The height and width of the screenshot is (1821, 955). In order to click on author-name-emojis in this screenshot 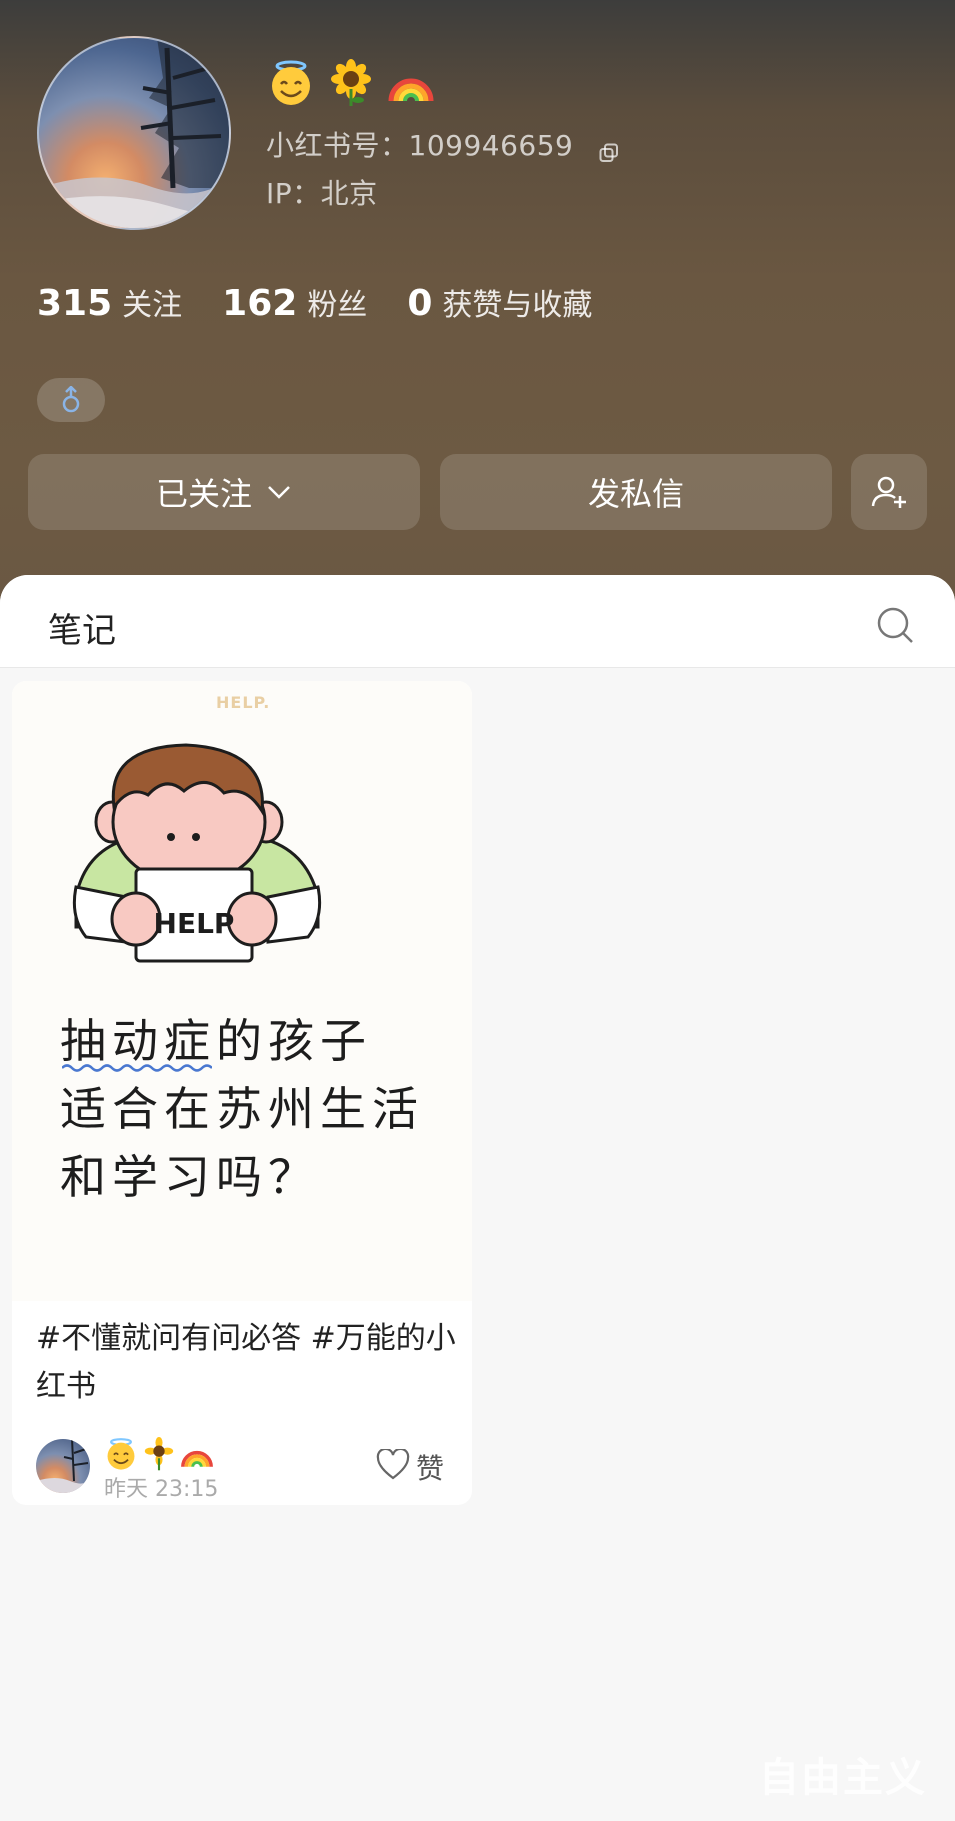, I will do `click(159, 1454)`.